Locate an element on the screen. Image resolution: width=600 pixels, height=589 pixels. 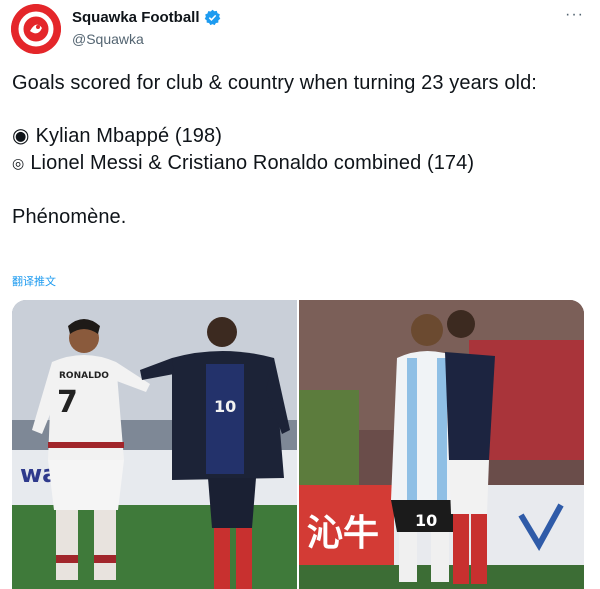
verified-badge-icon is located at coordinates (212, 17).